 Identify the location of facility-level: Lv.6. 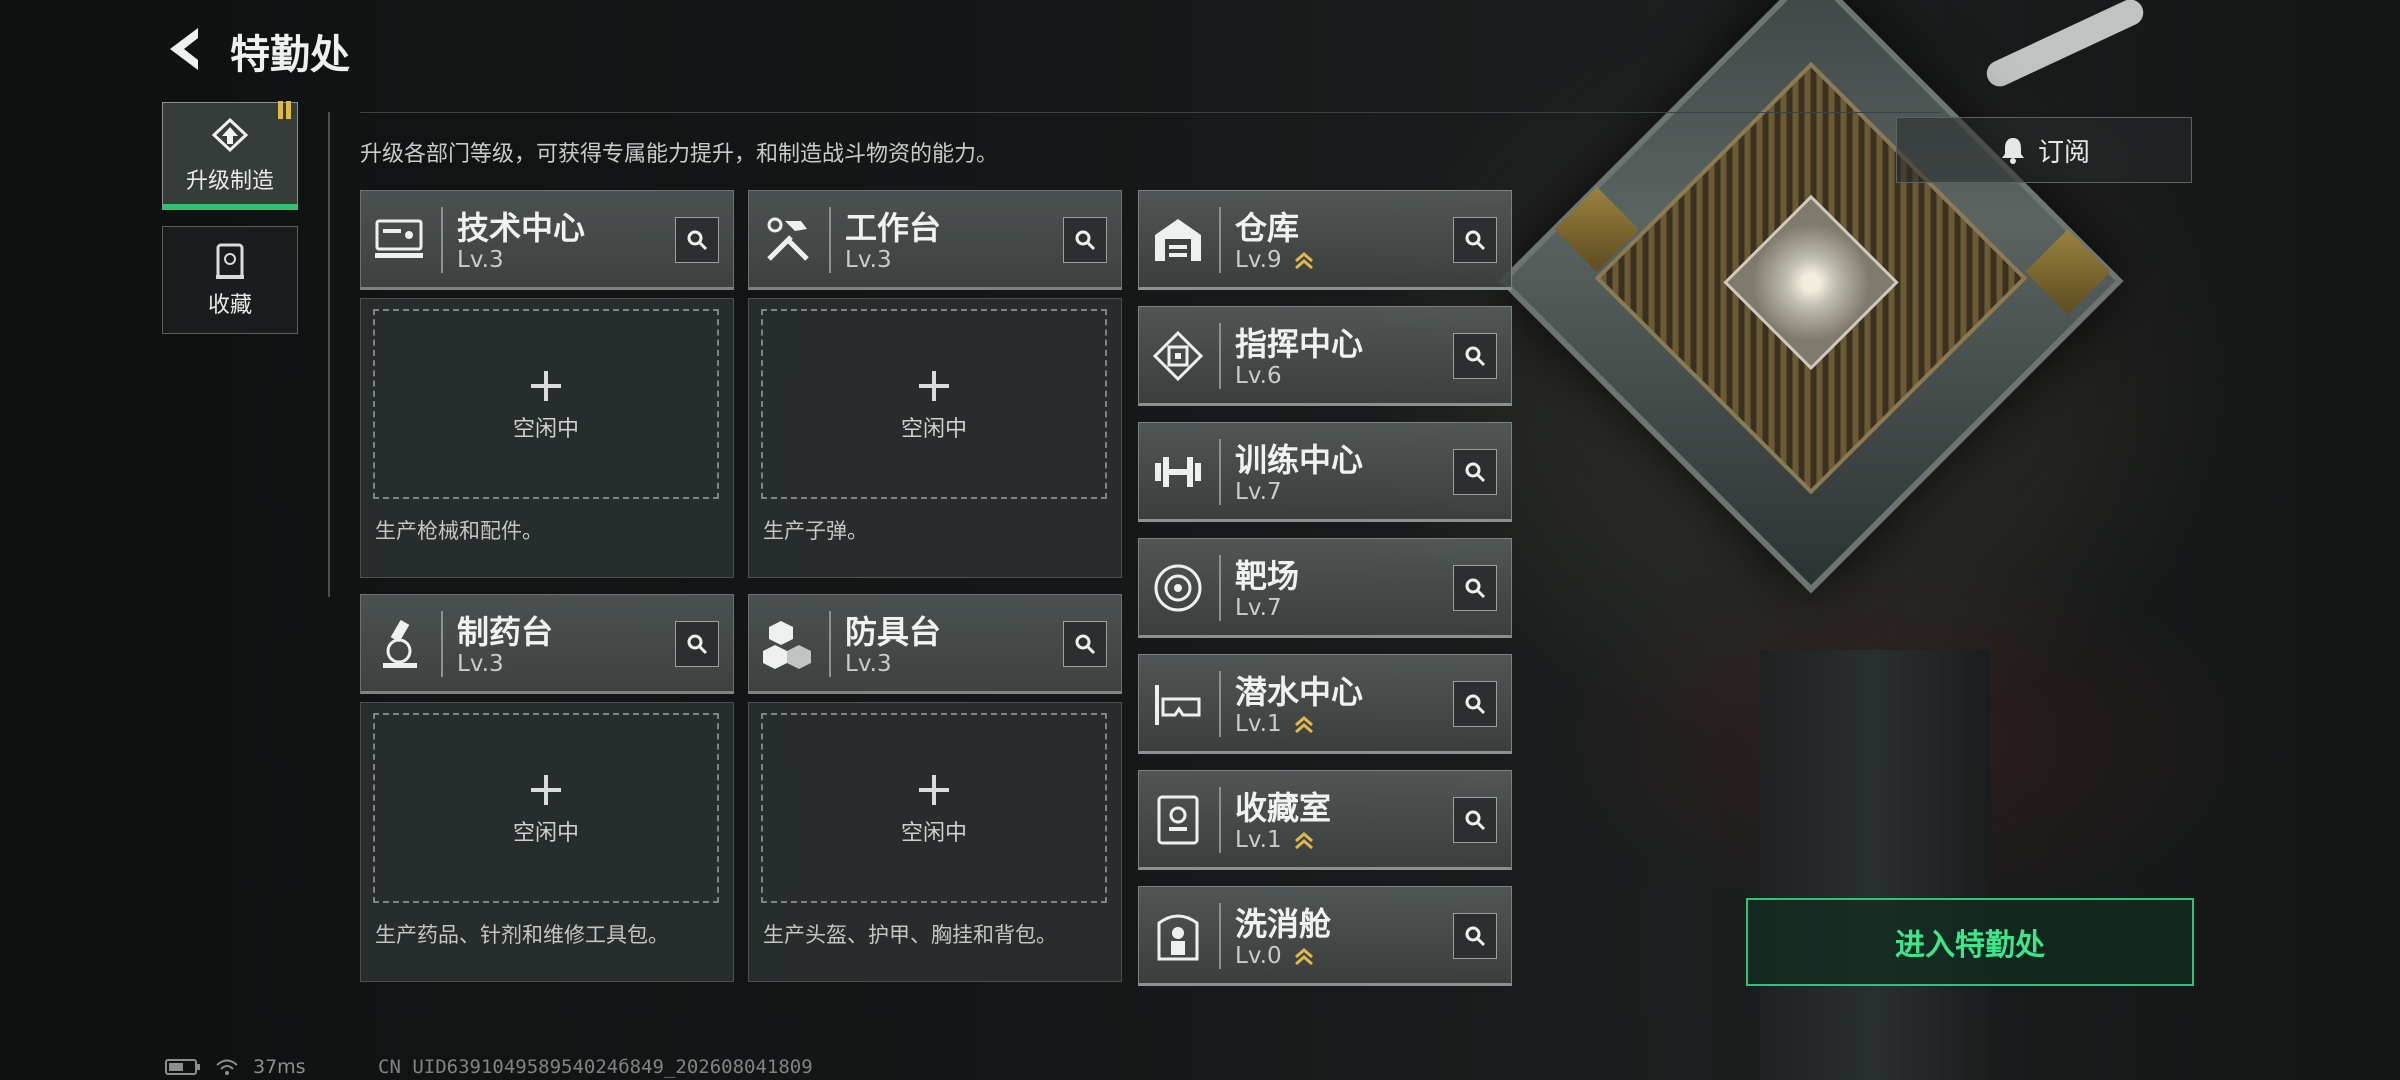
(1258, 376).